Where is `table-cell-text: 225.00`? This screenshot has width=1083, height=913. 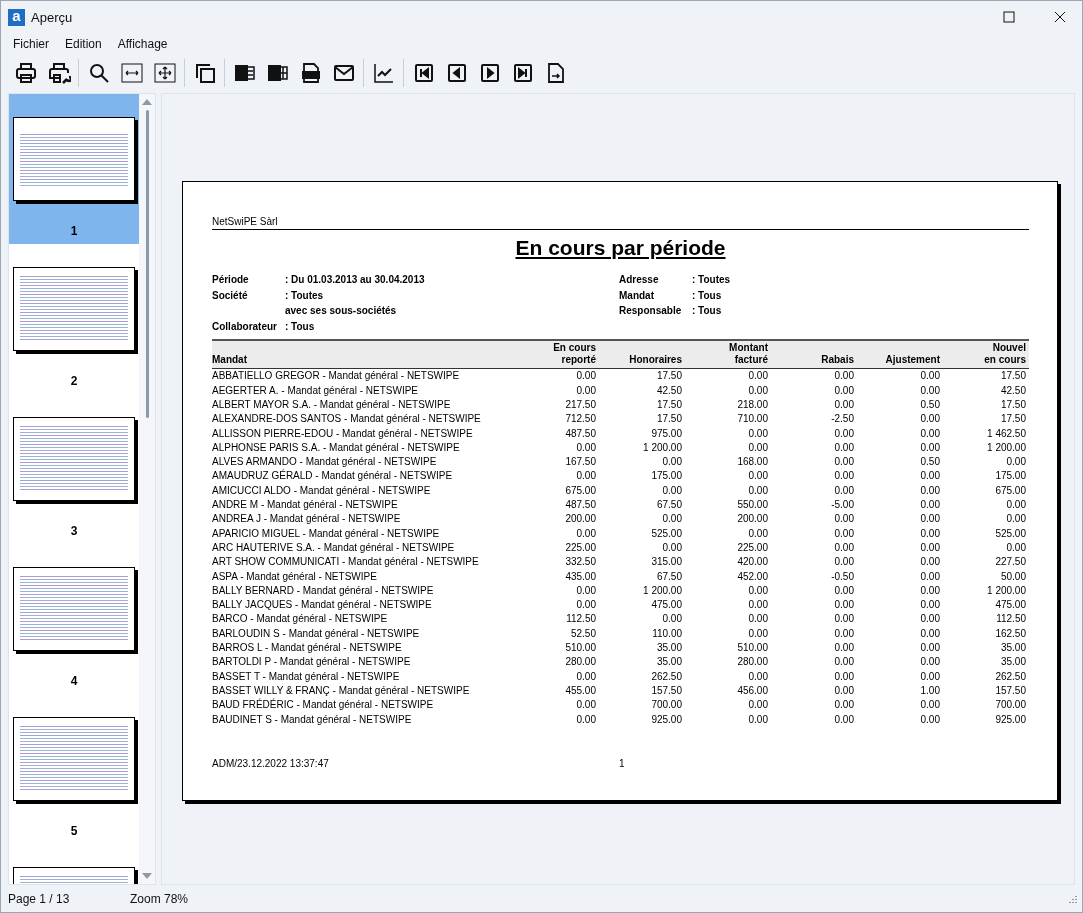
table-cell-text: 225.00 is located at coordinates (580, 547).